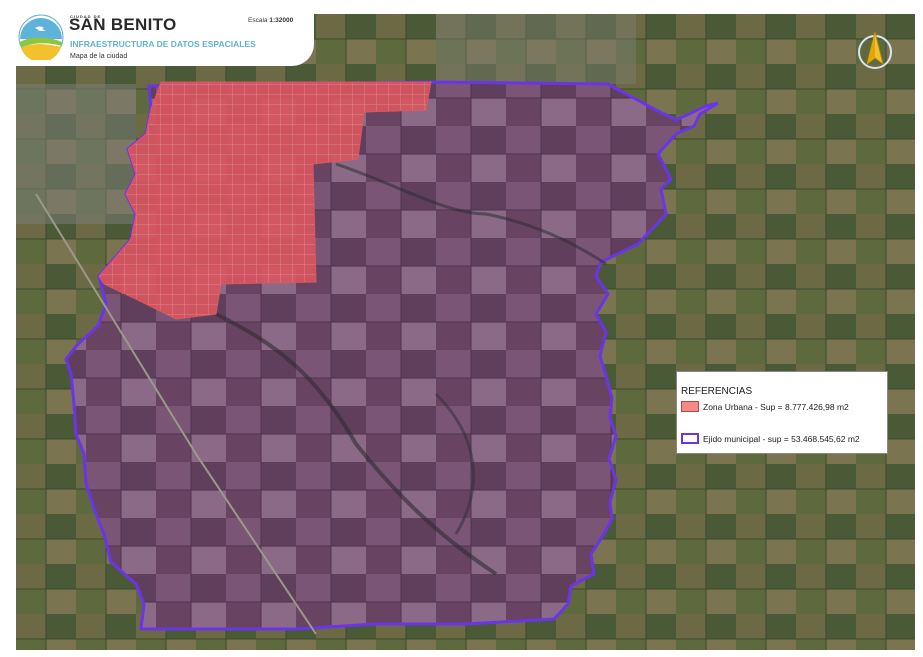 Image resolution: width=923 pixels, height=657 pixels. What do you see at coordinates (163, 44) in the screenshot?
I see `section-title: INFRAESTRUCTURA DE DATOS ESPACIALES` at bounding box center [163, 44].